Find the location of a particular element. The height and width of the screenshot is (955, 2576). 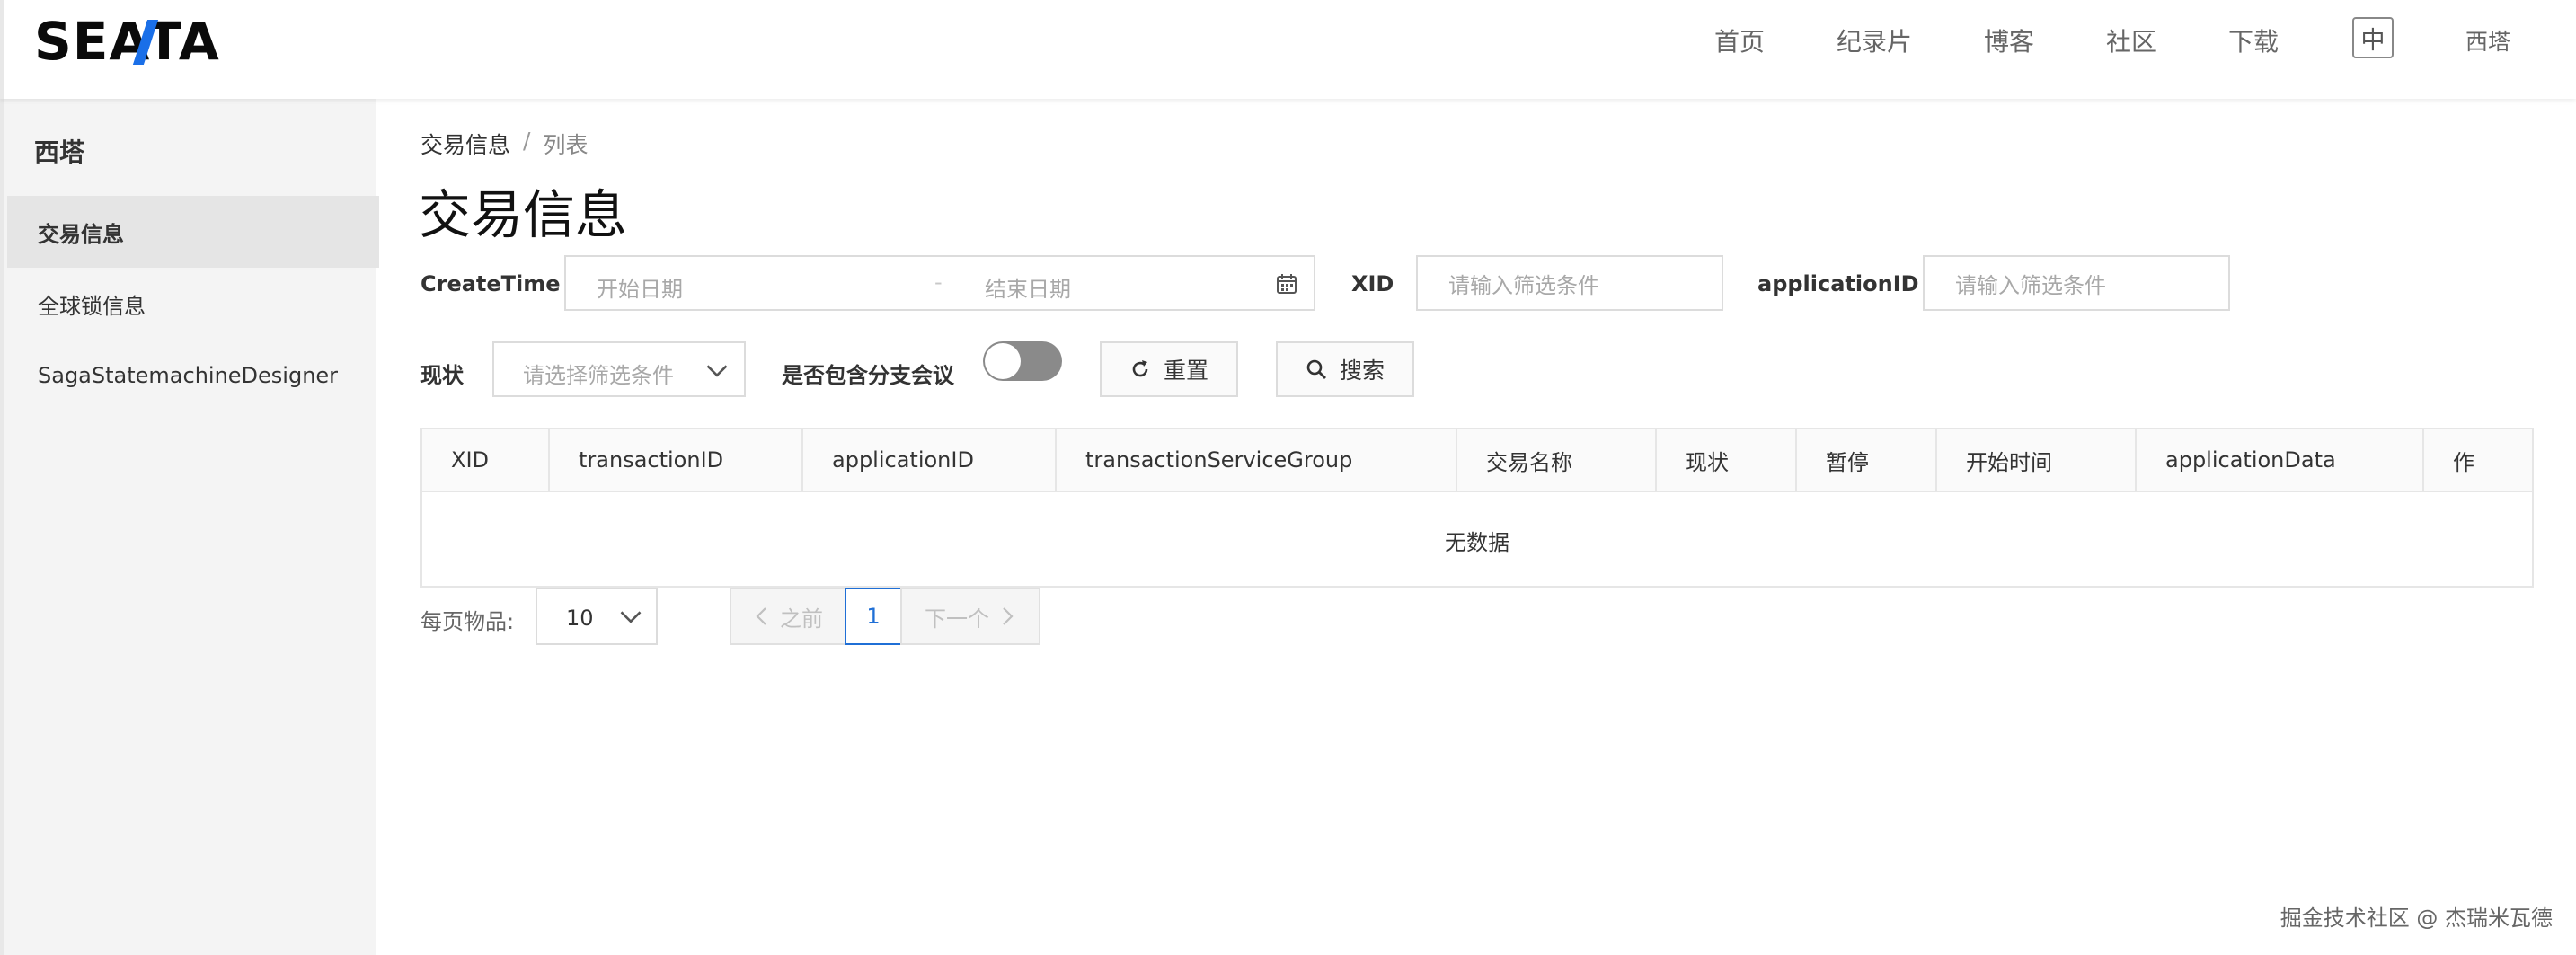

refresh-icon is located at coordinates (1140, 369).